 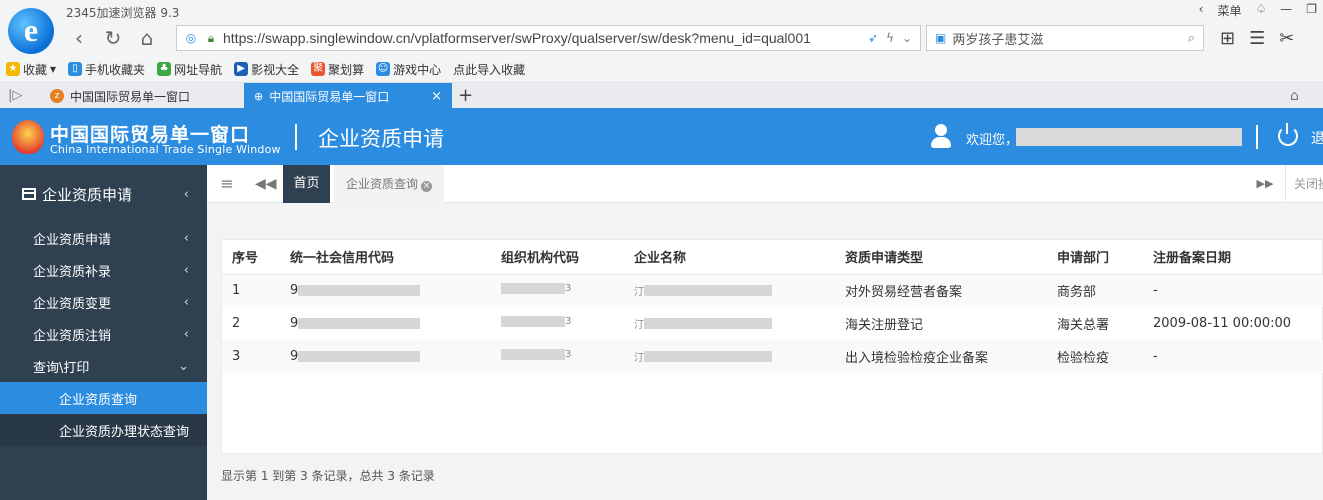 I want to click on browser-tab-1: z 中国国际贸易单一窗口, so click(x=142, y=96).